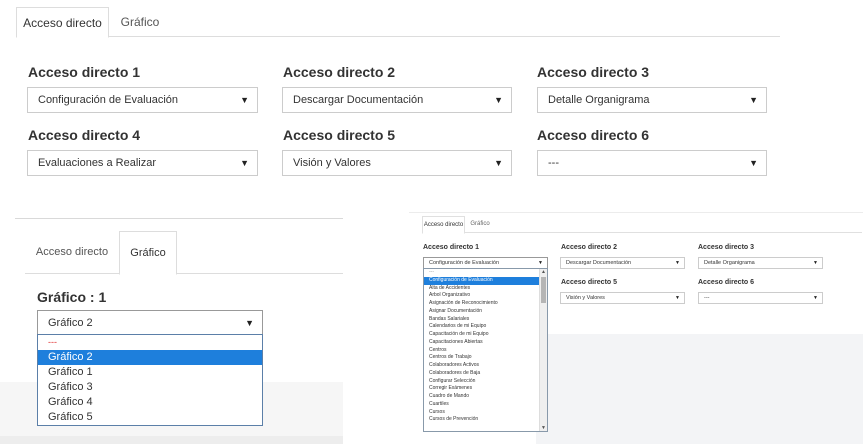 This screenshot has height=444, width=865. Describe the element at coordinates (150, 417) in the screenshot. I see `dropdown-option: Gráfico 5` at that location.